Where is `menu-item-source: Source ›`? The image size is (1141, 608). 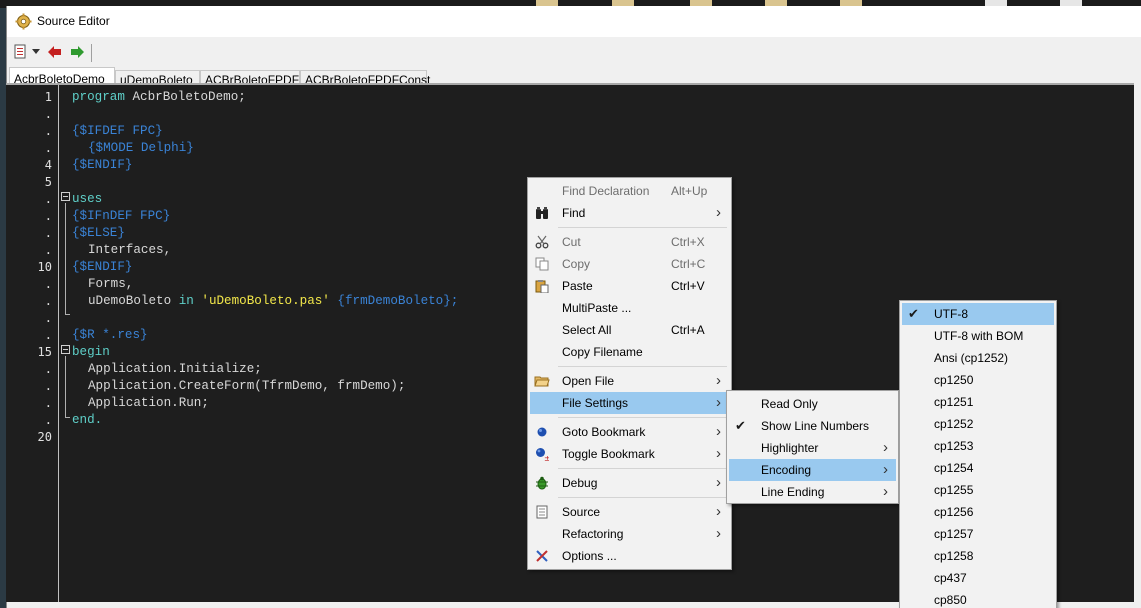 menu-item-source: Source › is located at coordinates (629, 512).